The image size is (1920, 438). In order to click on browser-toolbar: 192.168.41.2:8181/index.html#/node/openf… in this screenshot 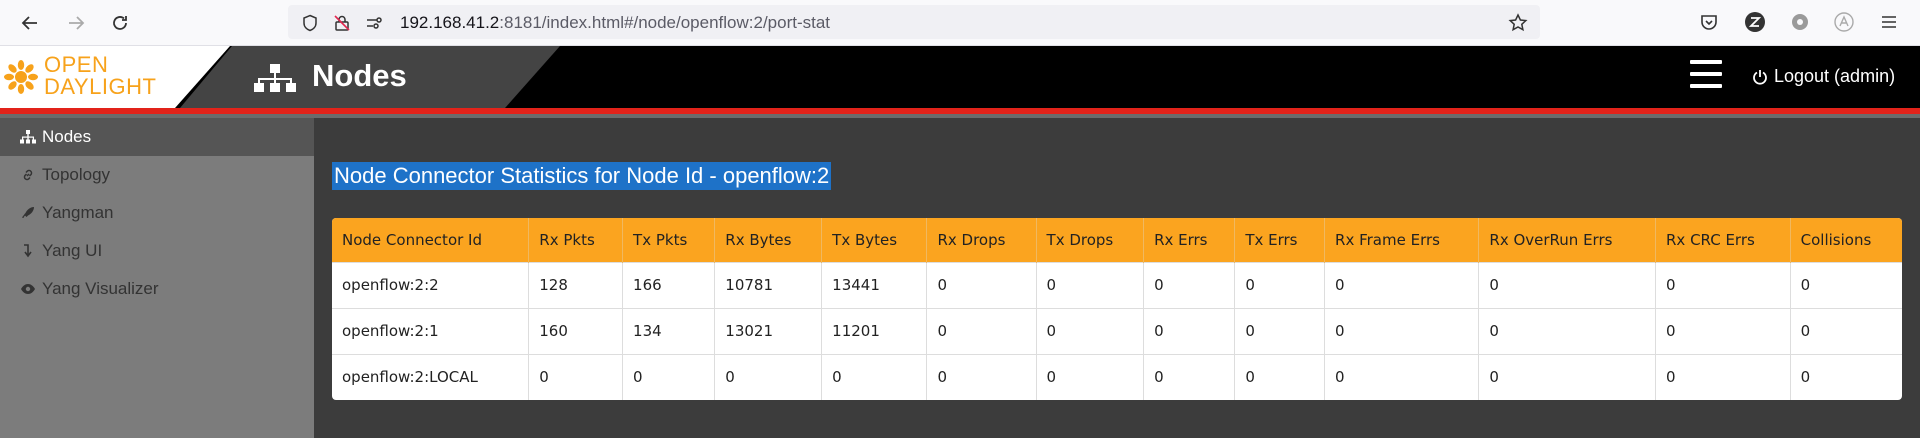, I will do `click(960, 23)`.